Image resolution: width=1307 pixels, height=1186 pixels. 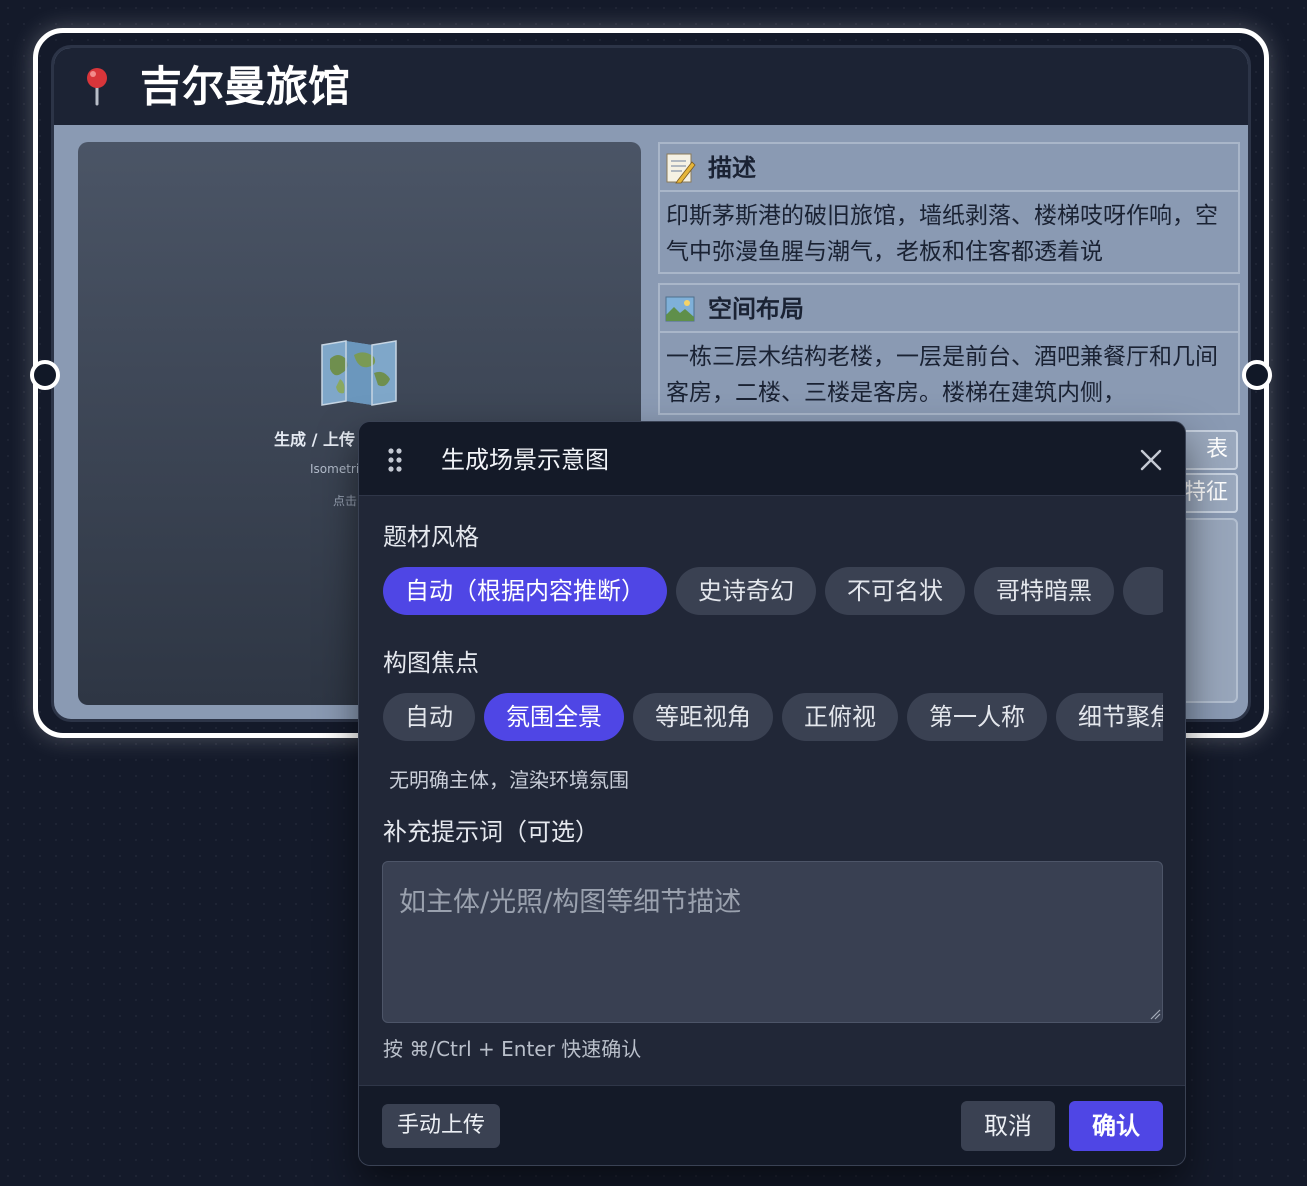 What do you see at coordinates (680, 309) in the screenshot?
I see `map-picture-icon` at bounding box center [680, 309].